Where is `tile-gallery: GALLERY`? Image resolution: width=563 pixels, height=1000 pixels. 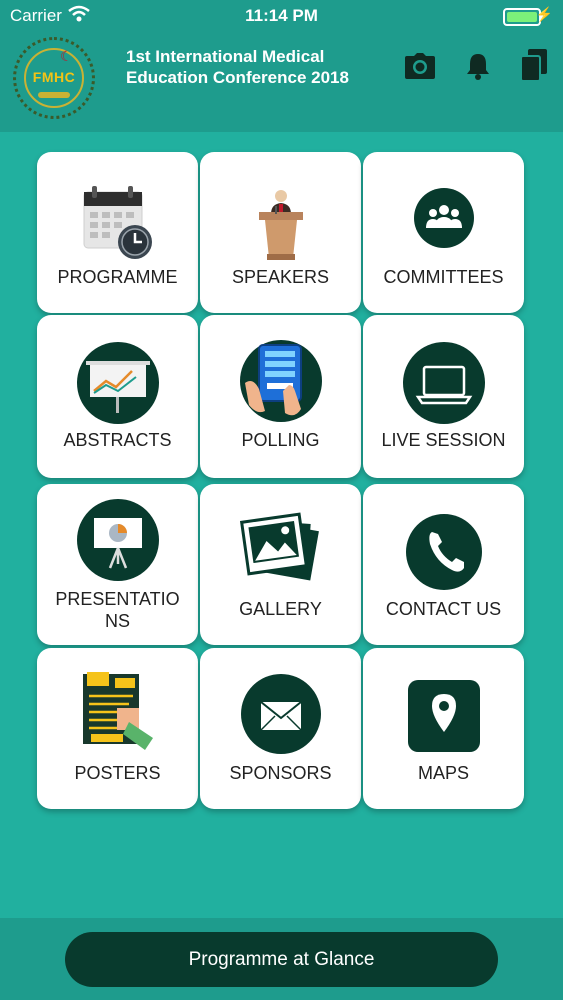
tile-gallery: GALLERY is located at coordinates (280, 564).